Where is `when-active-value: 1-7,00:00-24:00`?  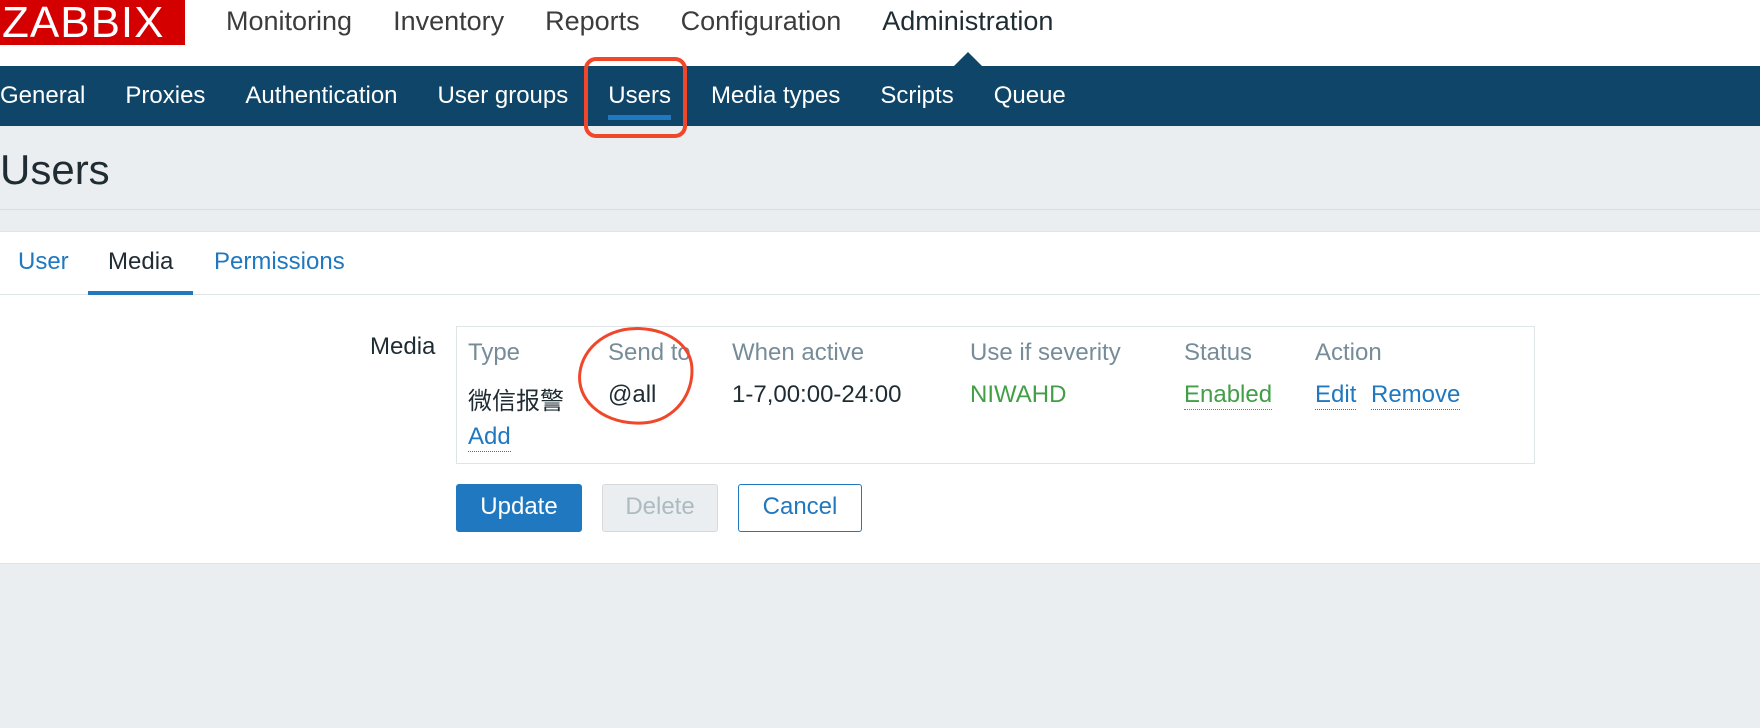 when-active-value: 1-7,00:00-24:00 is located at coordinates (817, 394).